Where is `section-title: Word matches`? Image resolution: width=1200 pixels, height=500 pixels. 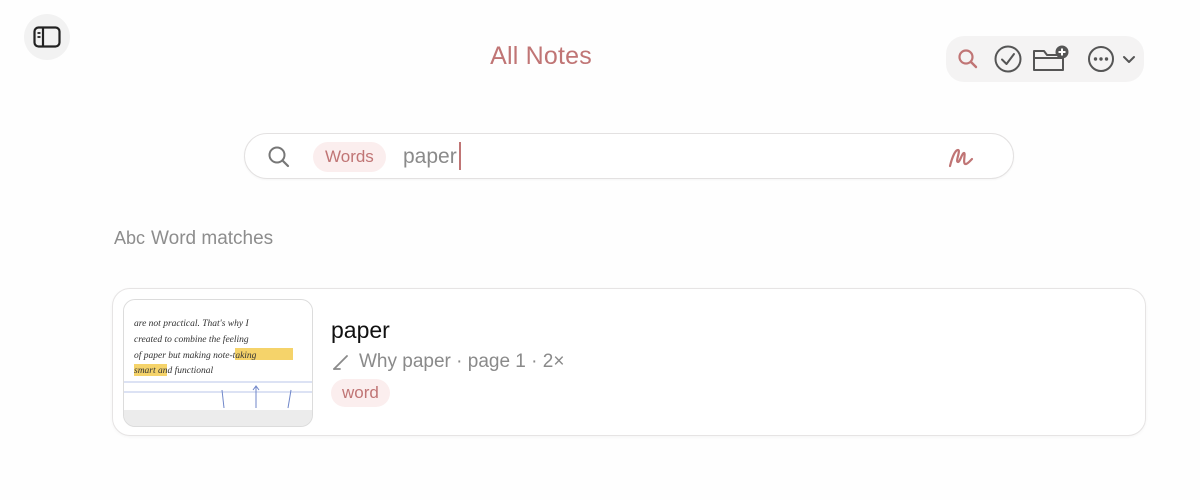 section-title: Word matches is located at coordinates (212, 238).